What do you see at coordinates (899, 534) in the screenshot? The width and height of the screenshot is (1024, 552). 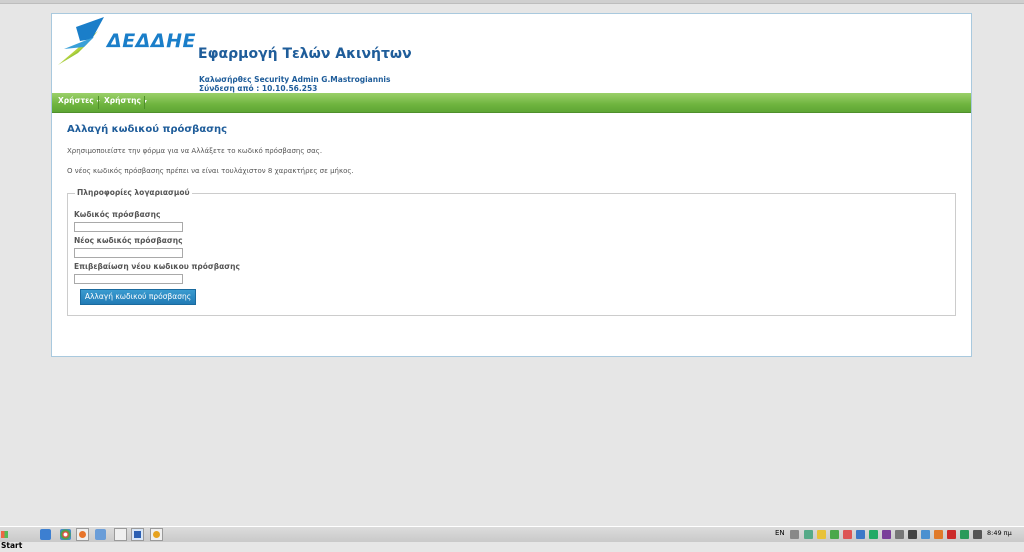 I see `tray-display-icon` at bounding box center [899, 534].